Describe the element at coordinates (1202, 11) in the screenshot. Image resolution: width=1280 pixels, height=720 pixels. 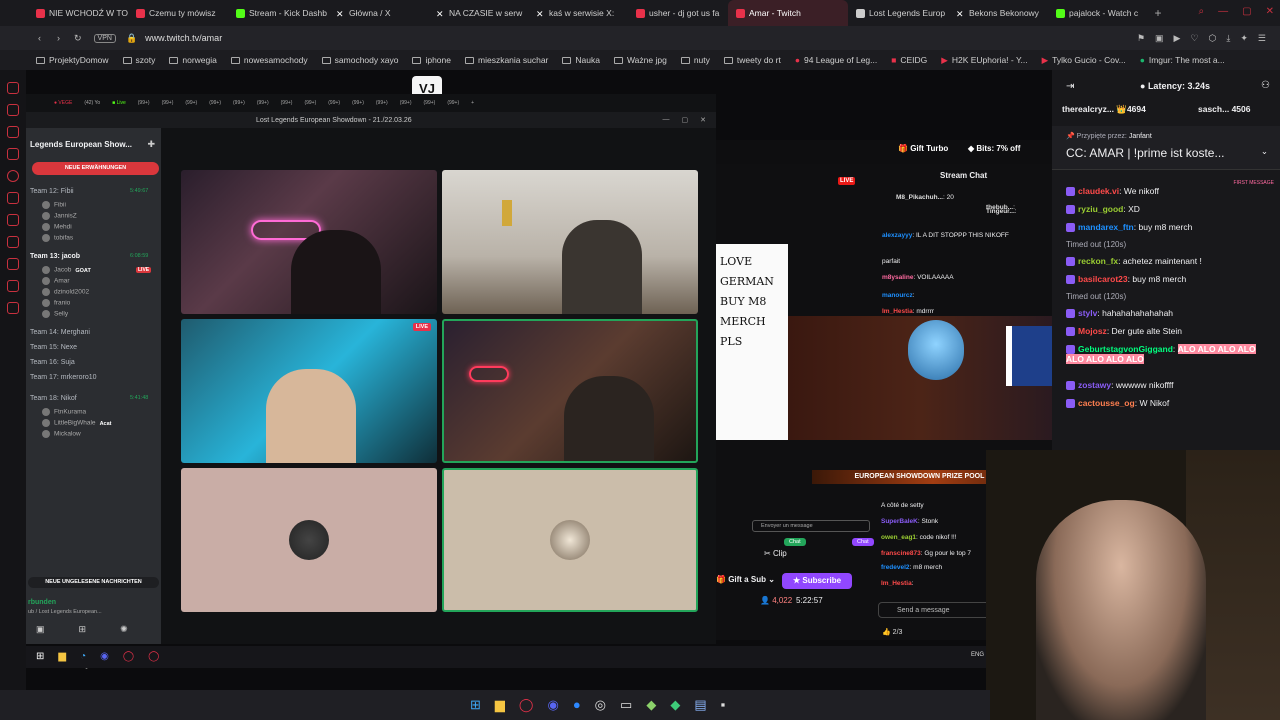
I see `search-icon: ⌕` at that location.